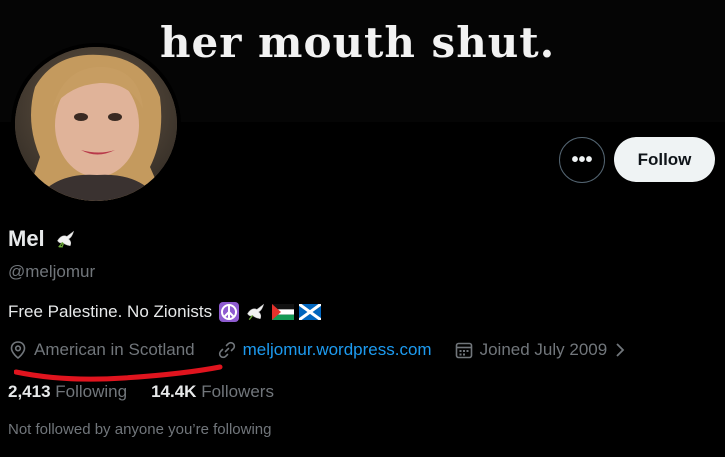 This screenshot has height=457, width=725. Describe the element at coordinates (18, 350) in the screenshot. I see `location-pin-icon` at that location.